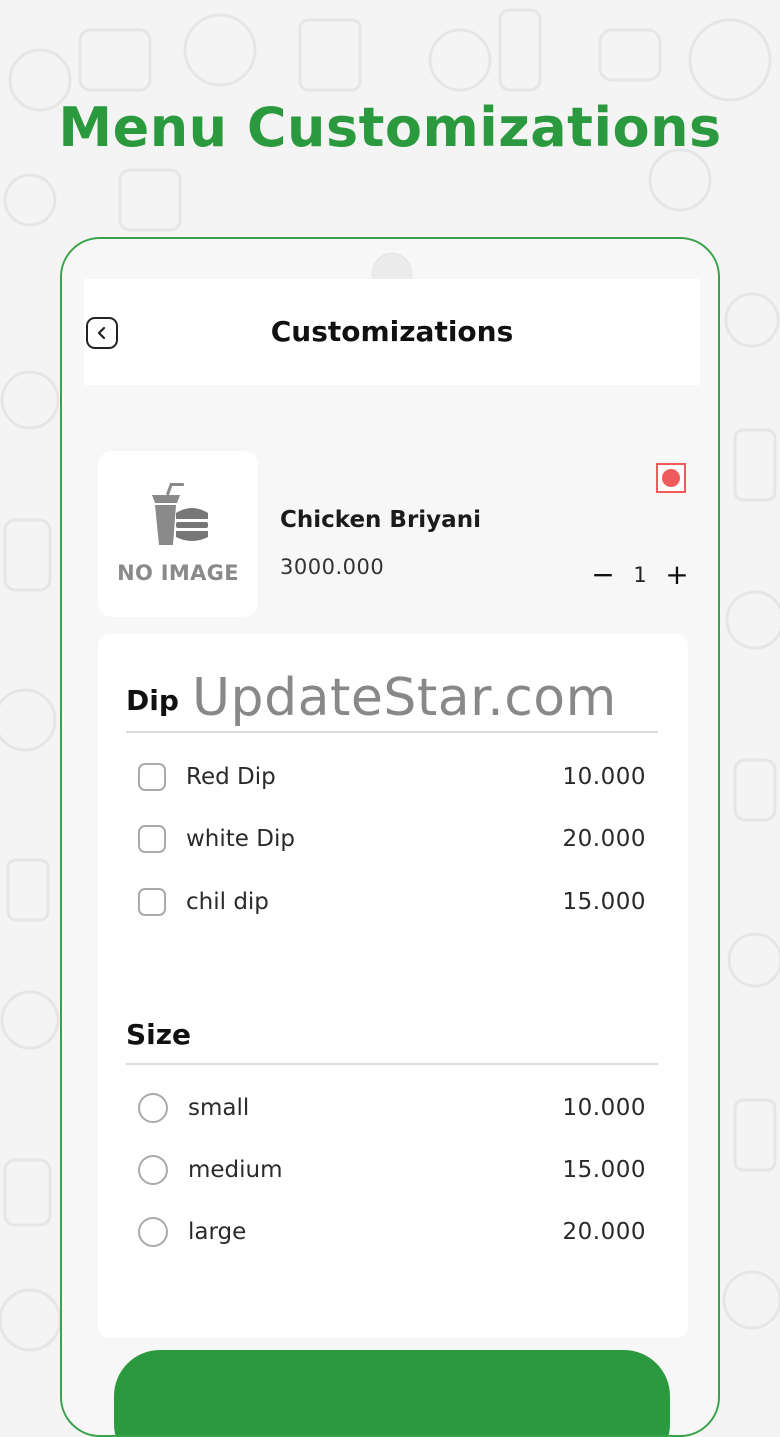  What do you see at coordinates (392, 777) in the screenshot?
I see `option-row-dip: Red Dip 10.000` at bounding box center [392, 777].